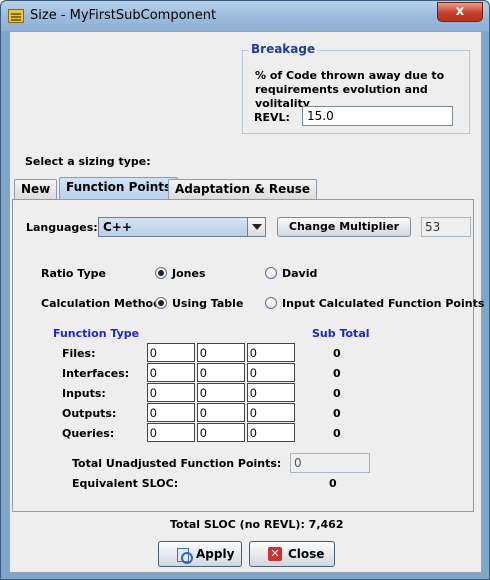  What do you see at coordinates (96, 333) in the screenshot?
I see `function-type-header: Function Type` at bounding box center [96, 333].